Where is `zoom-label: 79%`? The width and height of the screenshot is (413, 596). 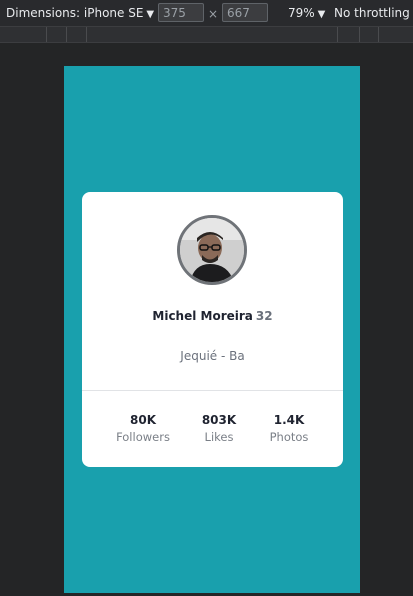
zoom-label: 79% is located at coordinates (301, 13).